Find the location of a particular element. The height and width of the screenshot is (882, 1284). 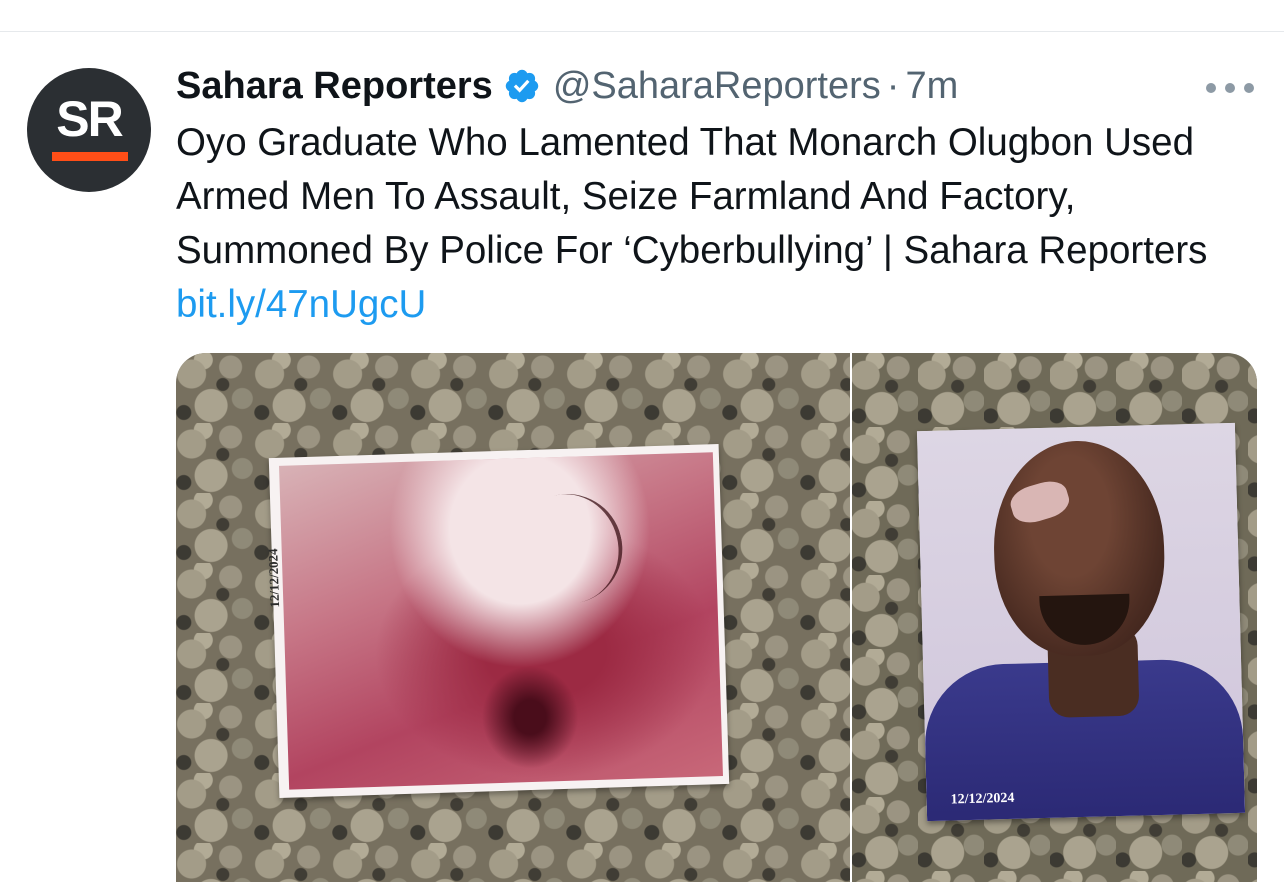

author-name: Sahara Reporters is located at coordinates (334, 86).